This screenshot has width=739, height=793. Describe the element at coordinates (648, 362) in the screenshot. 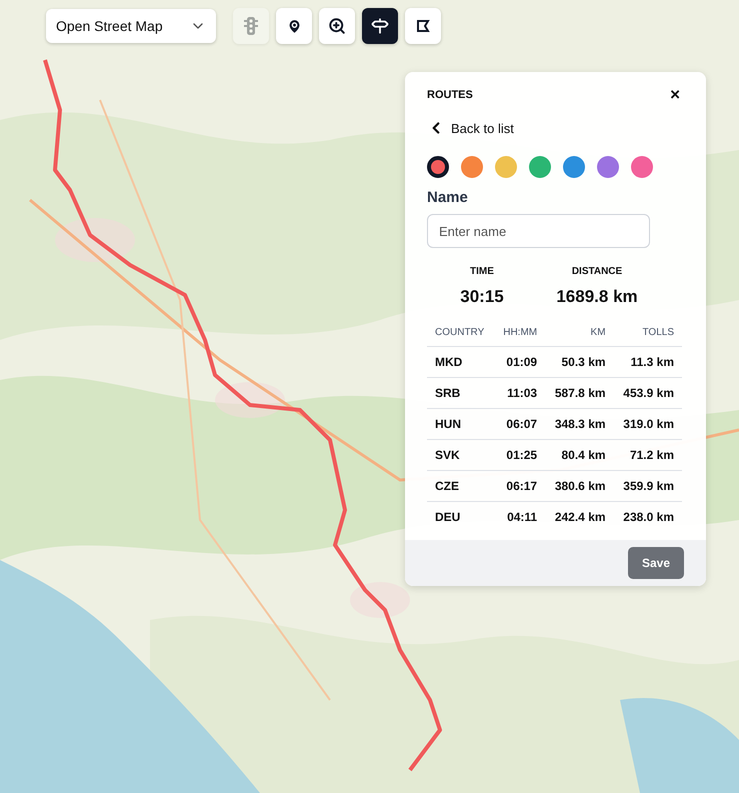

I see `table-cell: 11.3 km` at that location.